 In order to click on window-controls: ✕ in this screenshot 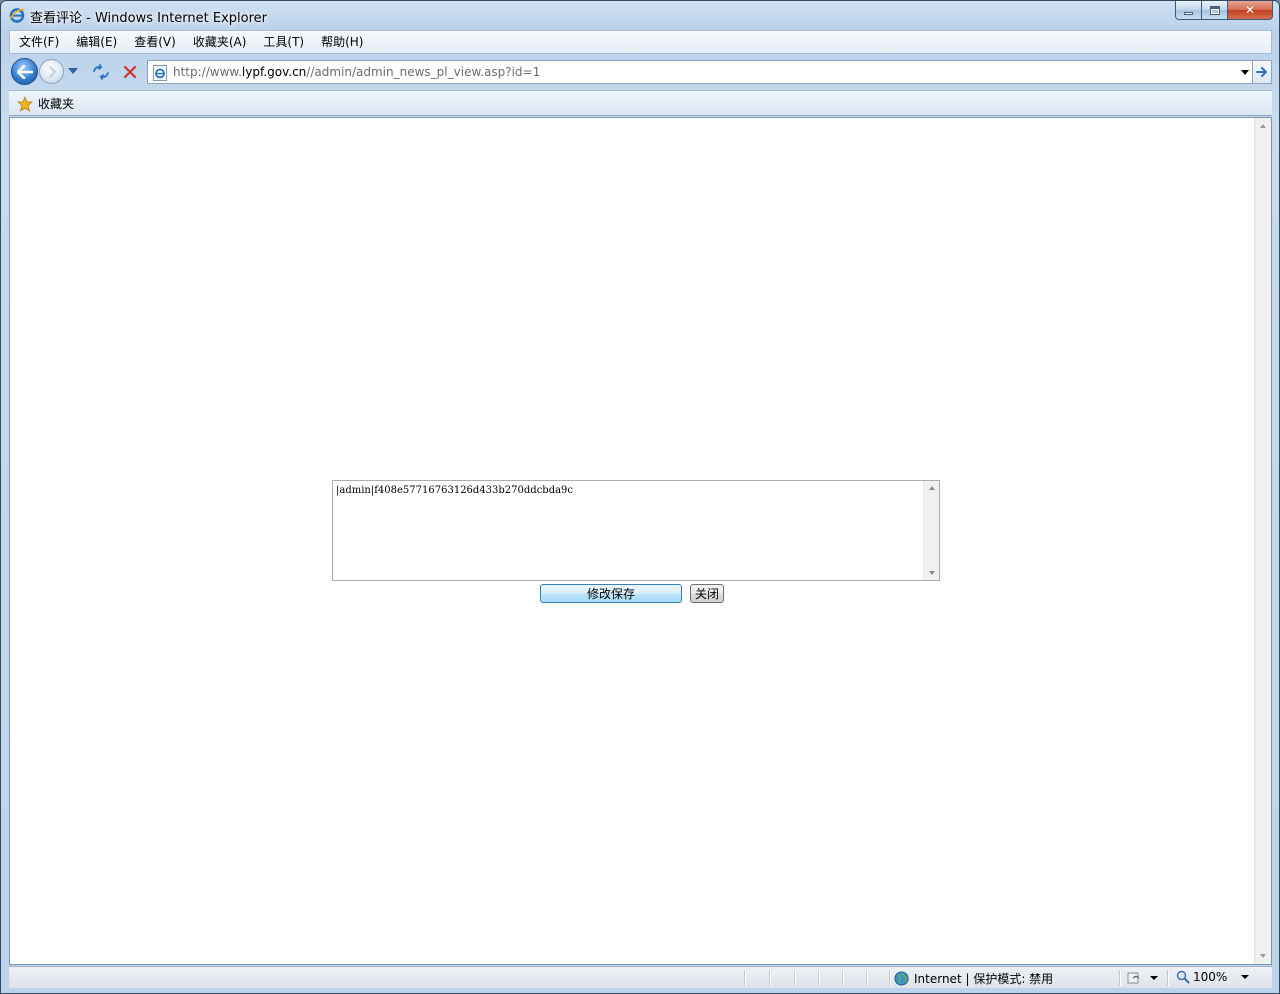, I will do `click(1224, 11)`.